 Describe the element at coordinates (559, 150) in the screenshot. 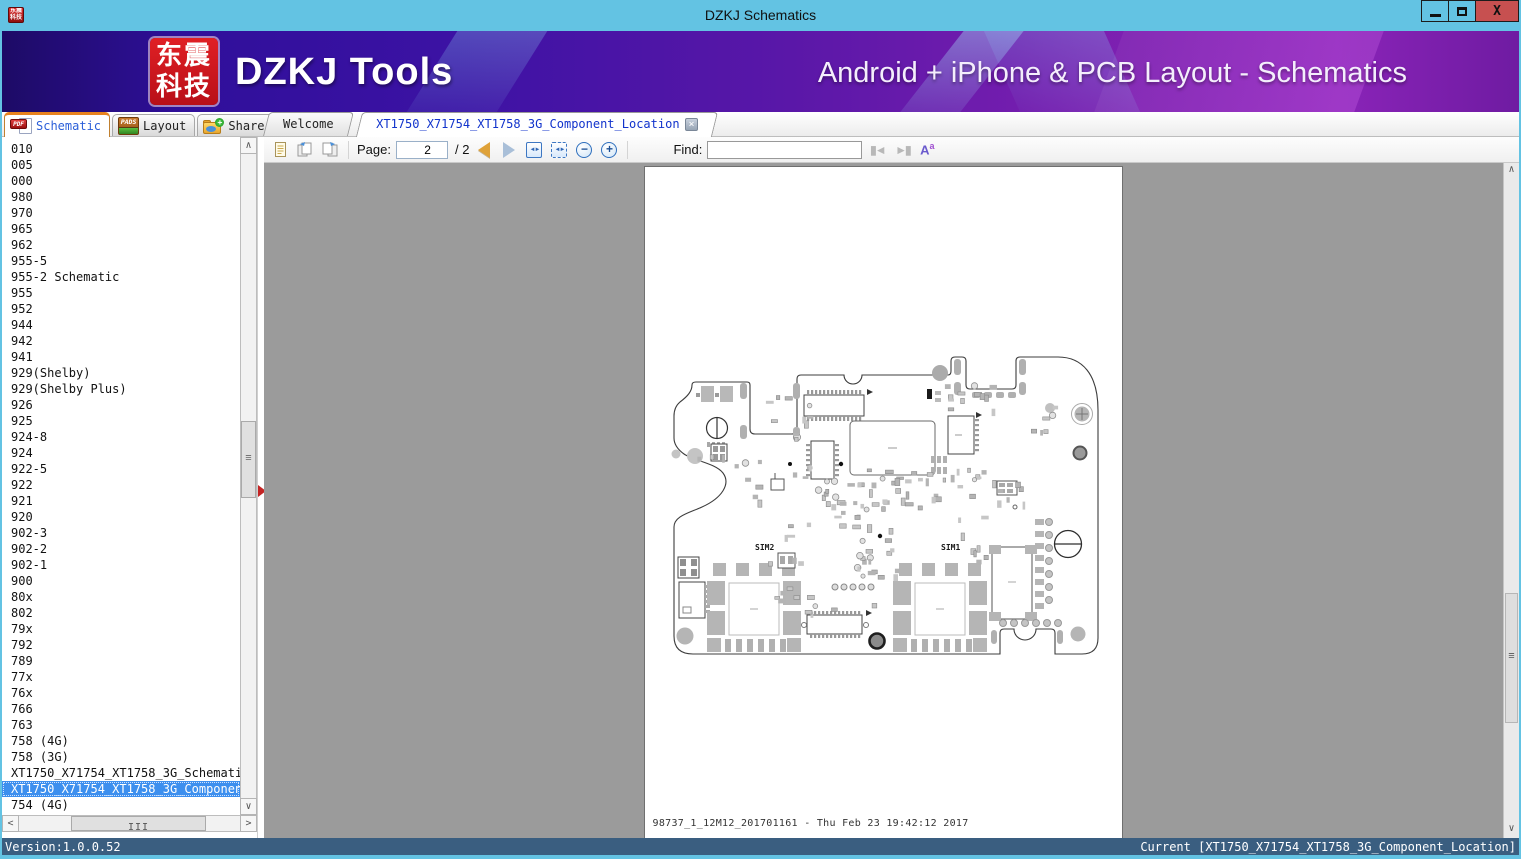

I see `fit-page-button` at that location.